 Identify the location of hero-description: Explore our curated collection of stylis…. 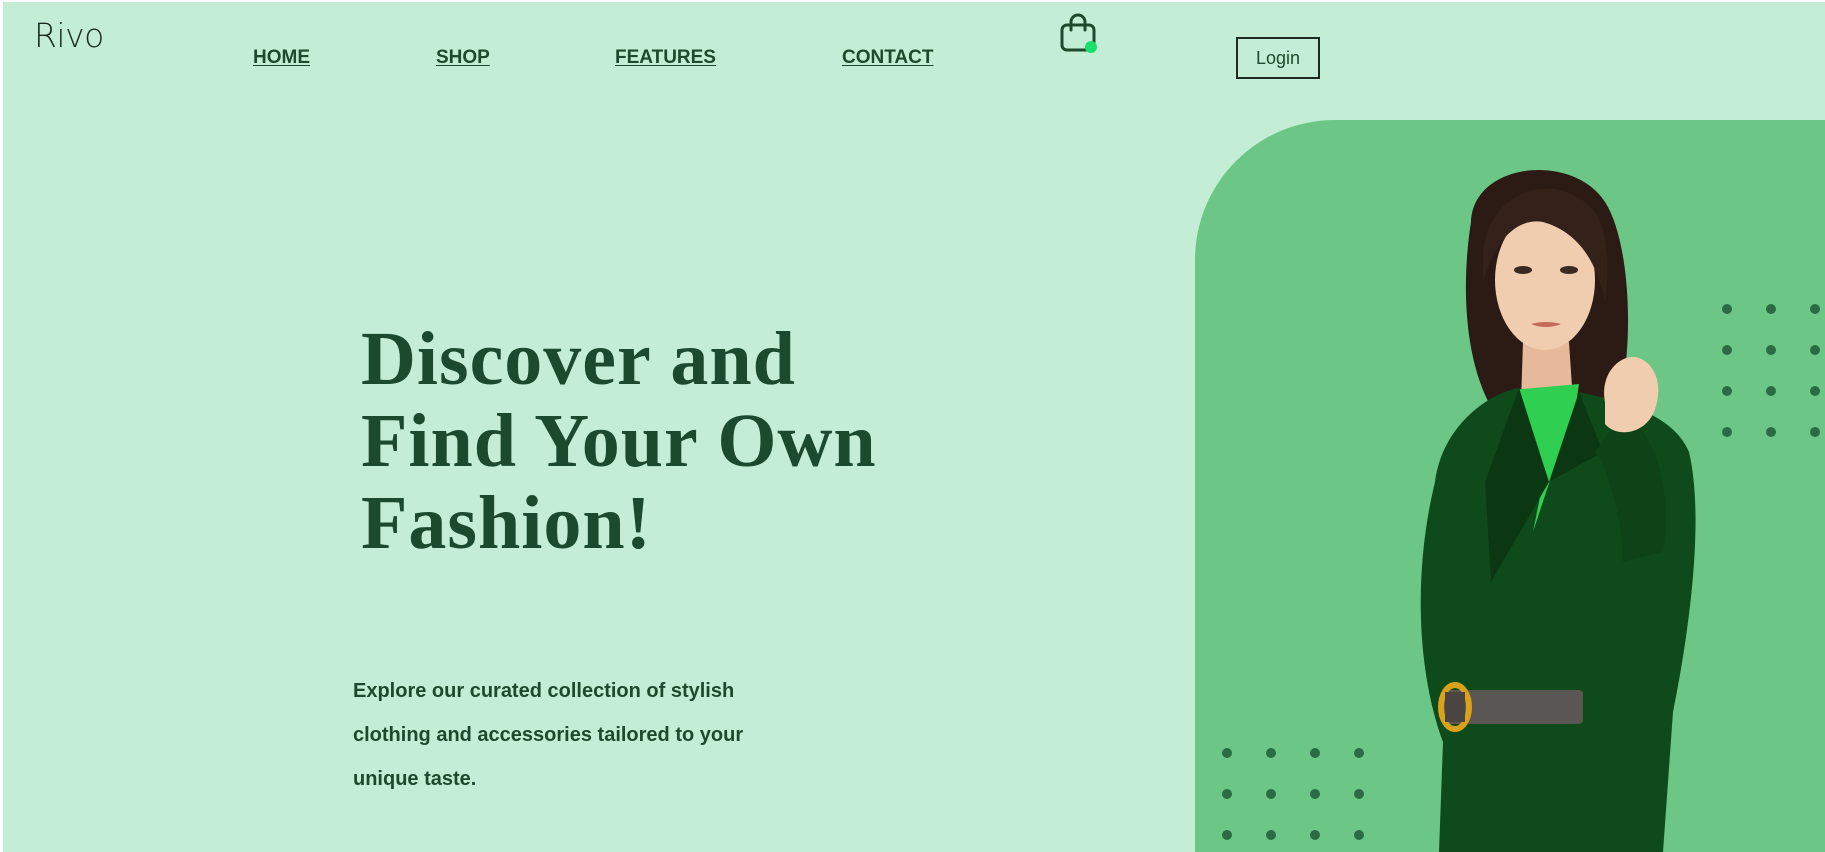
(548, 735).